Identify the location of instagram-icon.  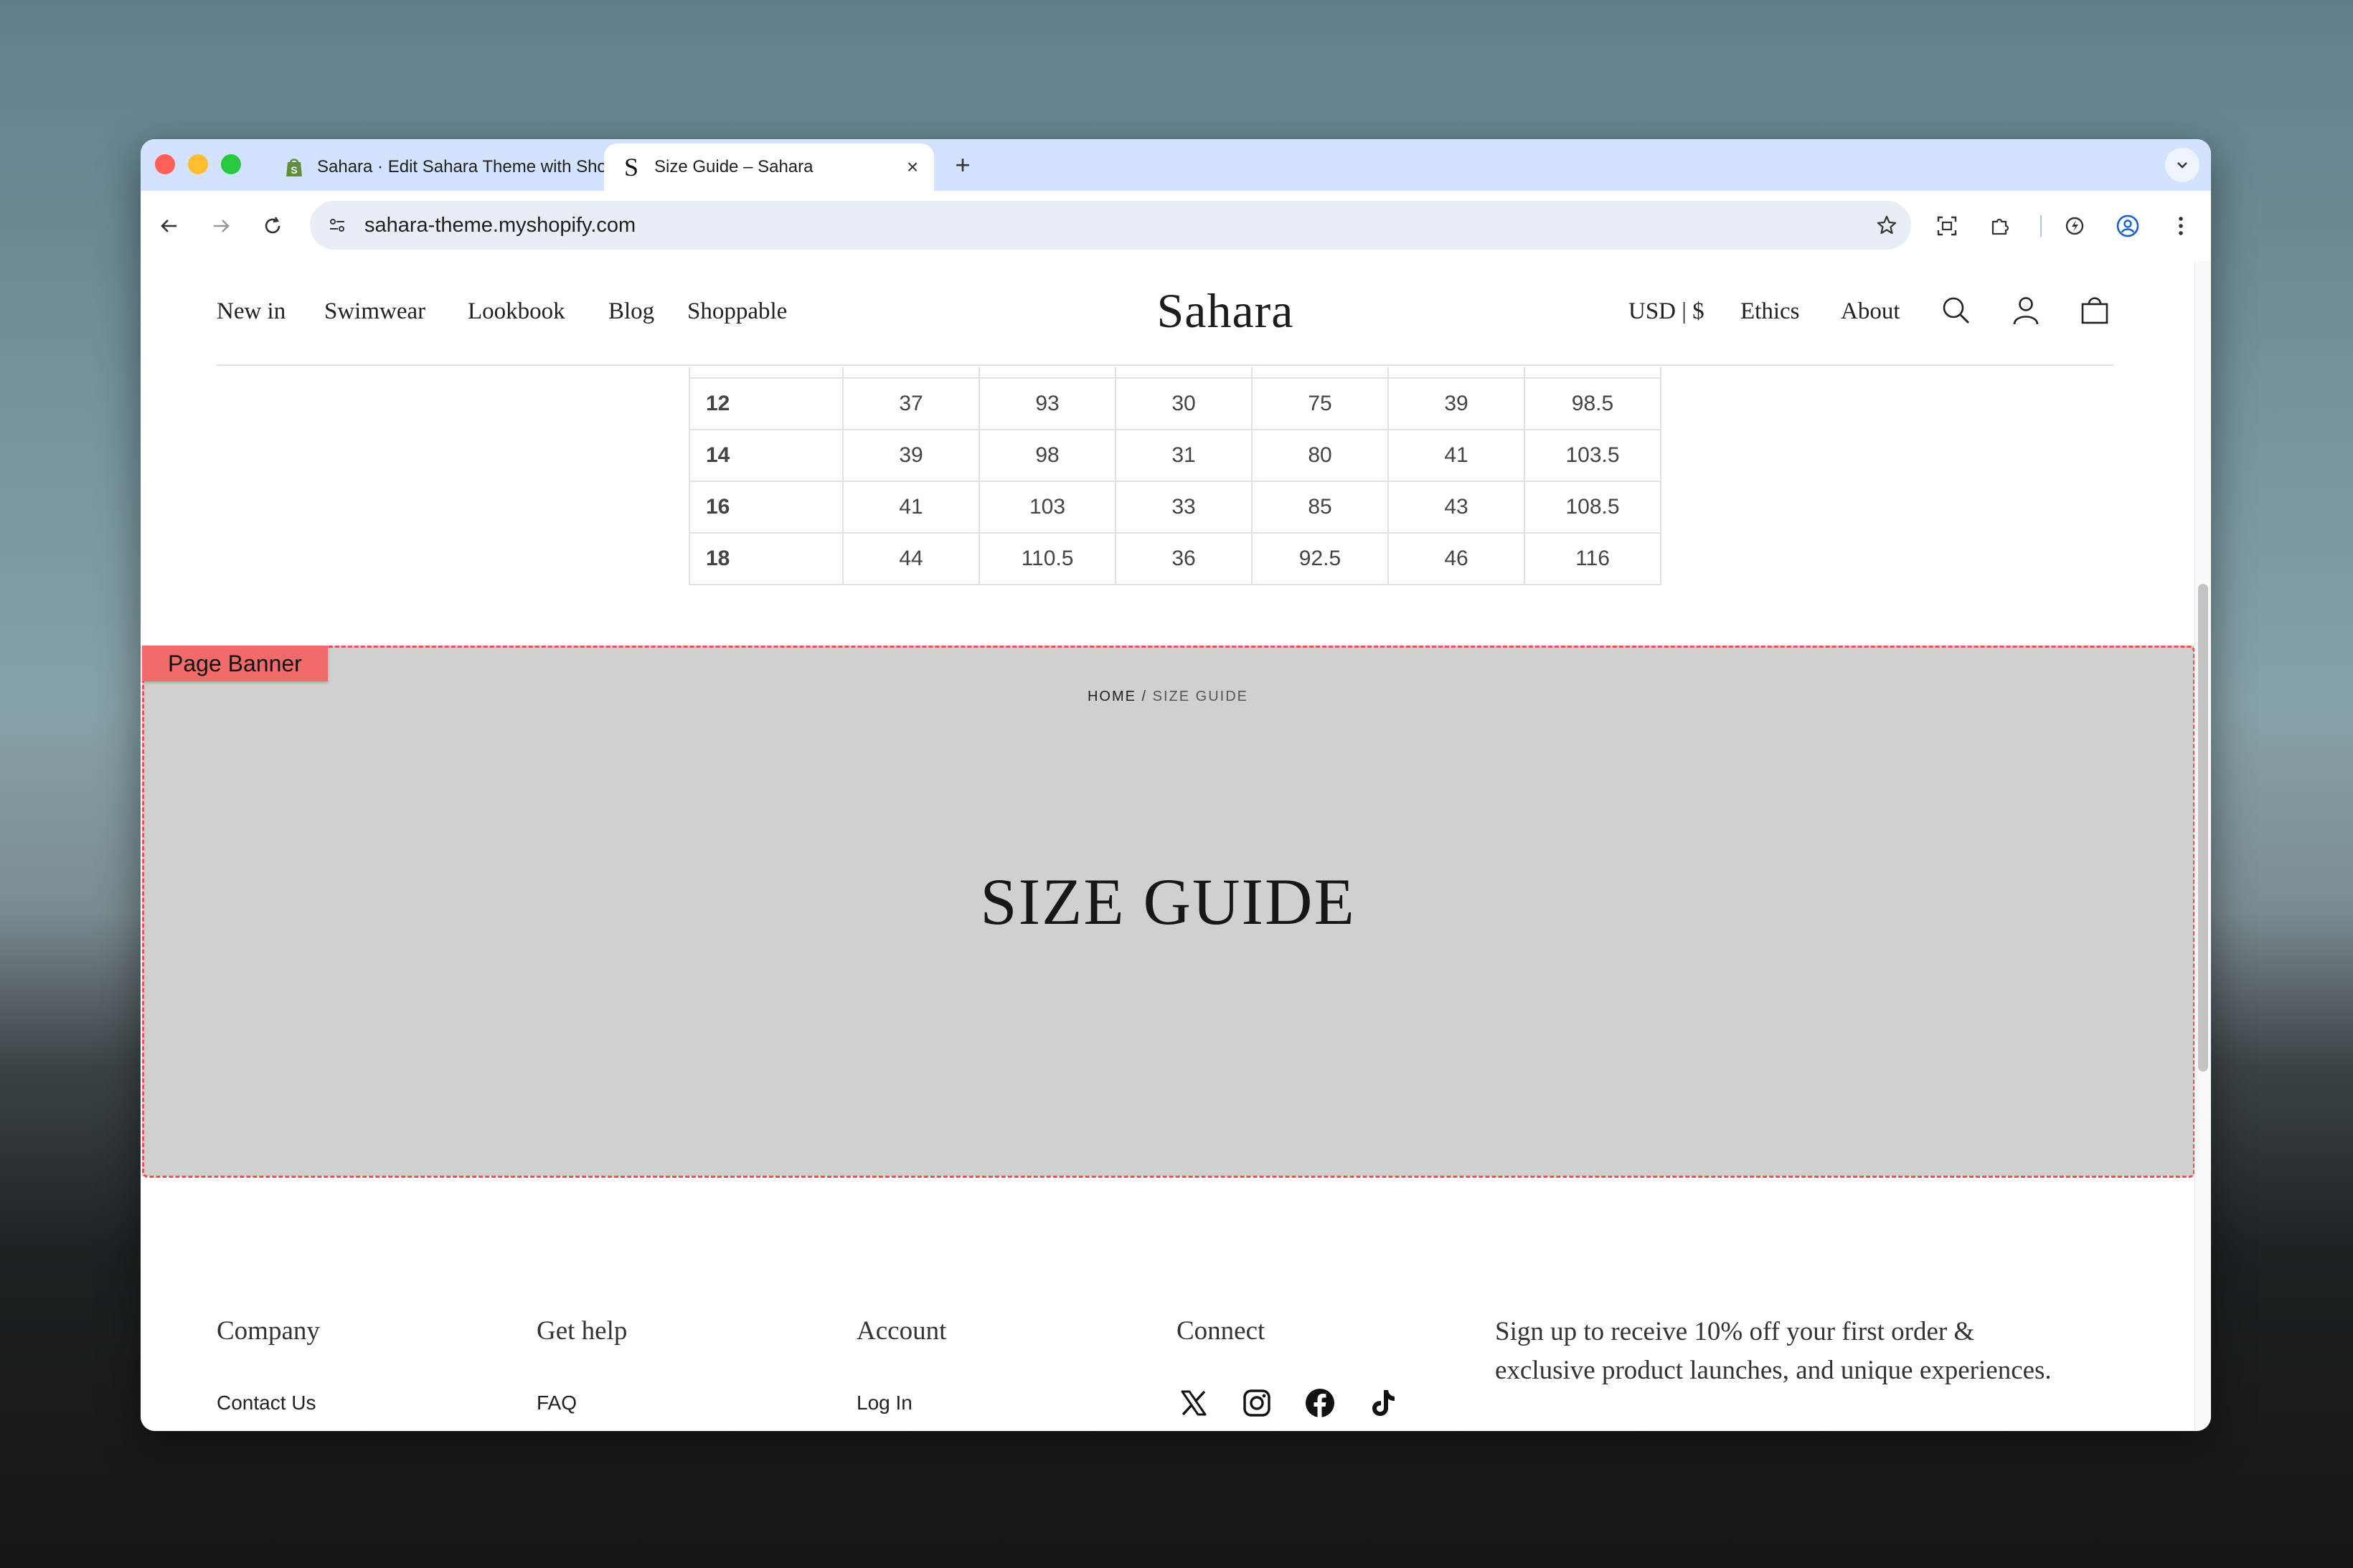
(1257, 1403).